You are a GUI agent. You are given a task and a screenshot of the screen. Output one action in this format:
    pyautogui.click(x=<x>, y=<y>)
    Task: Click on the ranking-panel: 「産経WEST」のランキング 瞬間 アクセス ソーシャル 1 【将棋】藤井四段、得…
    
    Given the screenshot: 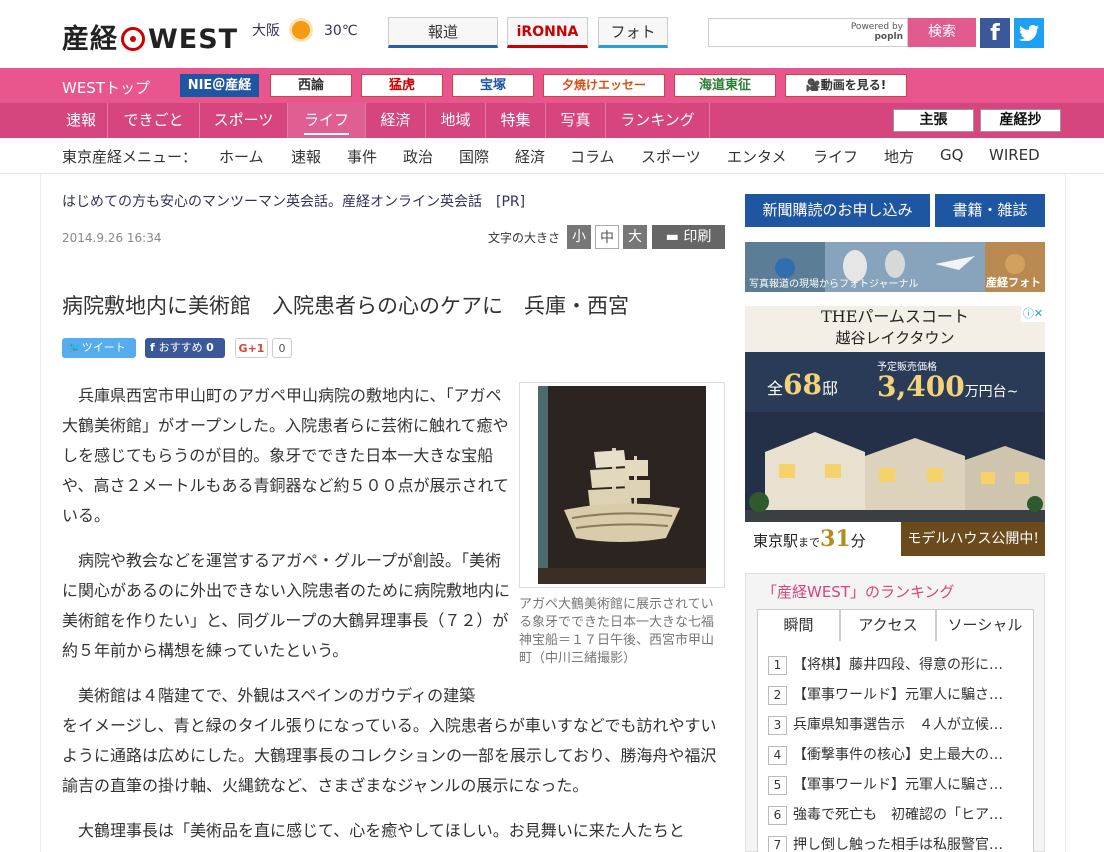 What is the action you would take?
    pyautogui.click(x=895, y=712)
    